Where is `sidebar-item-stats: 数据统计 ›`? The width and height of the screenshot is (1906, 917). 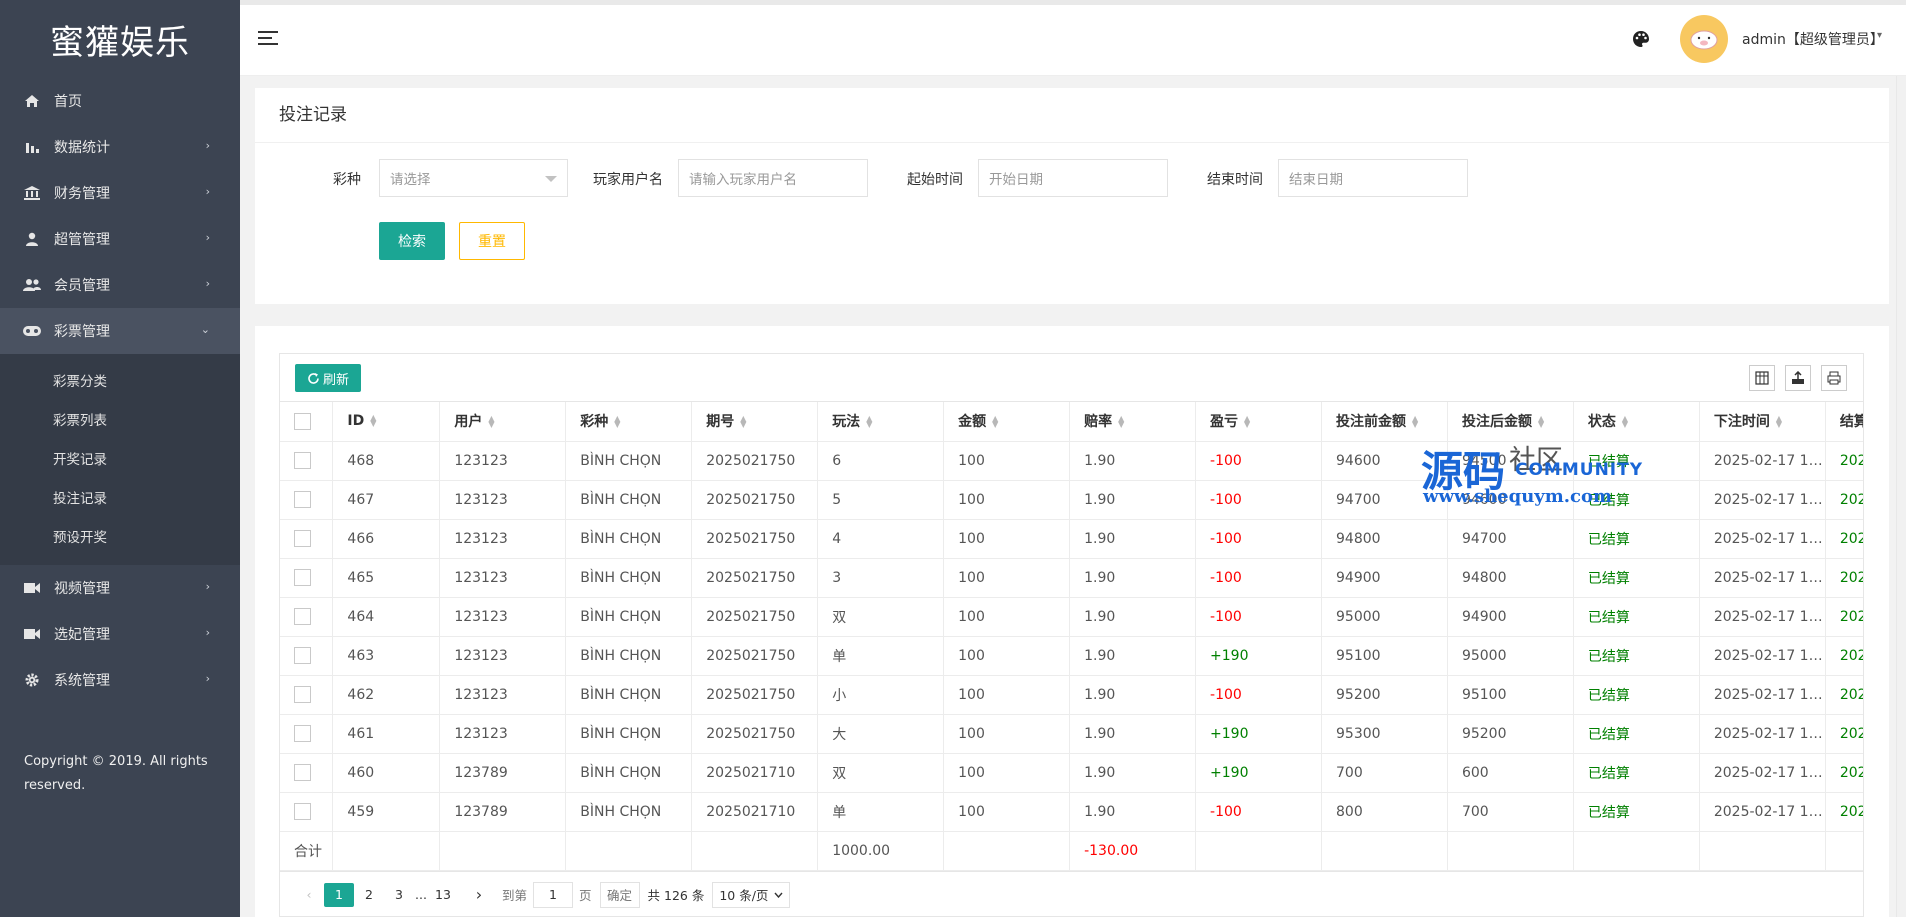 sidebar-item-stats: 数据统计 › is located at coordinates (120, 147).